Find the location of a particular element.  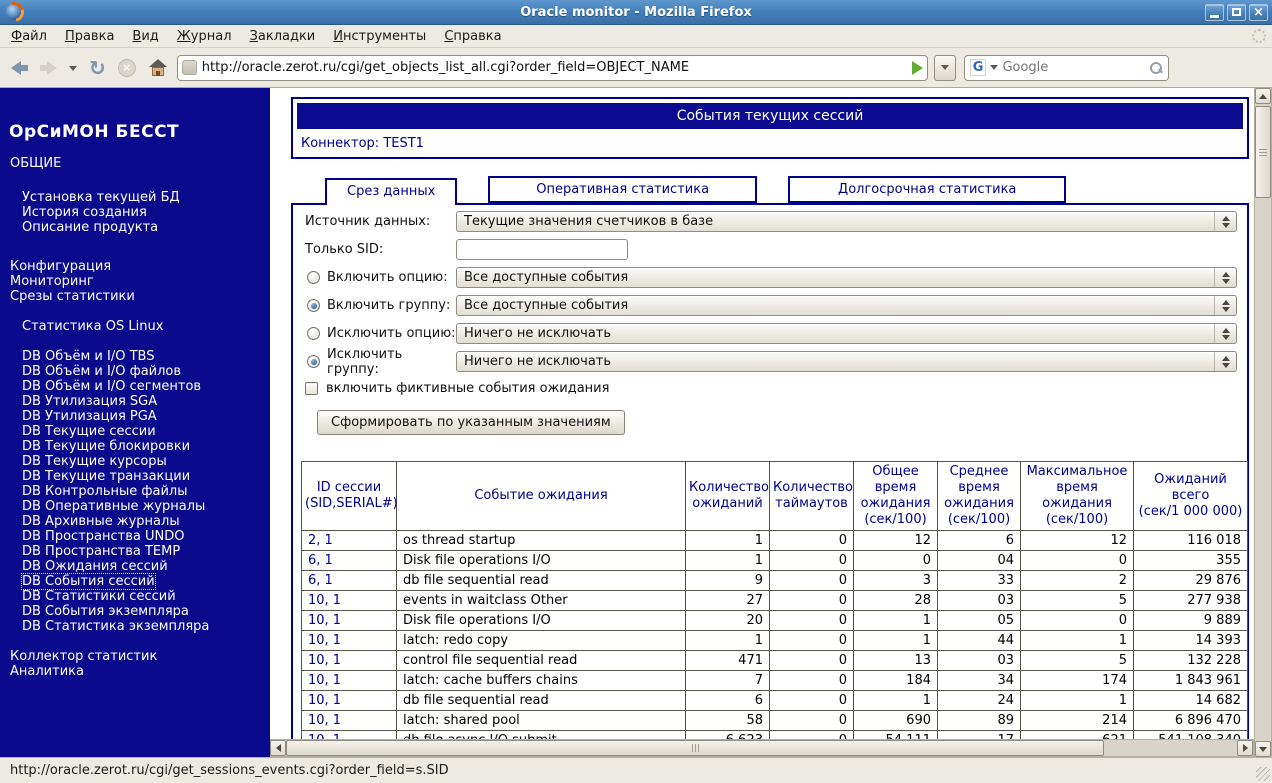

menu-item-1: Правка is located at coordinates (89, 36).